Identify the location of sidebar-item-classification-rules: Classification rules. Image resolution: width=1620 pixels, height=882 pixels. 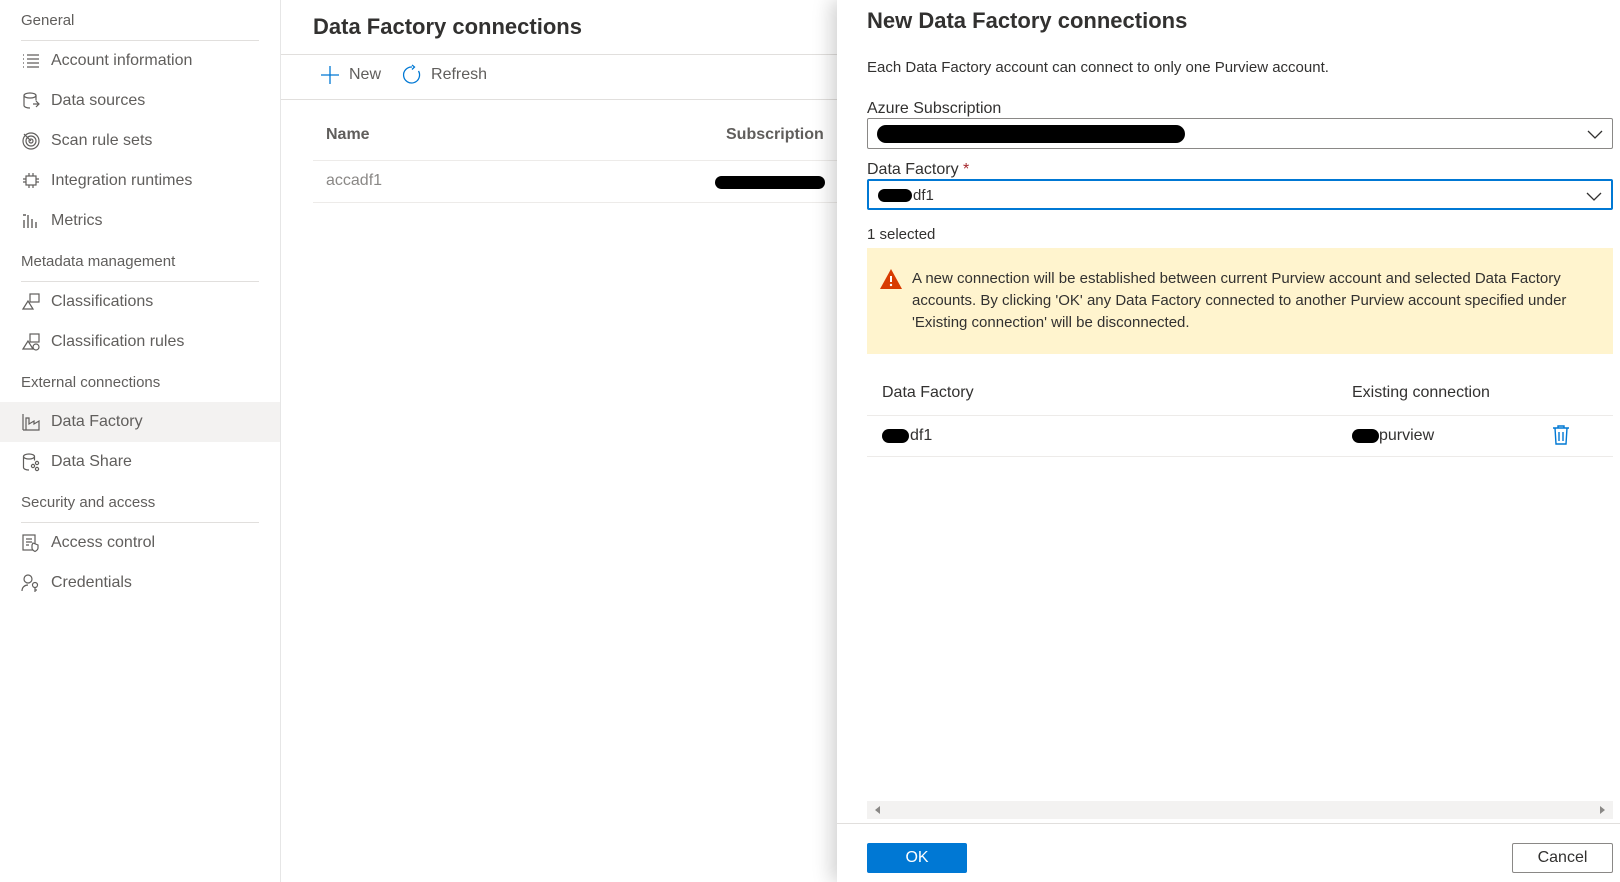
(140, 342).